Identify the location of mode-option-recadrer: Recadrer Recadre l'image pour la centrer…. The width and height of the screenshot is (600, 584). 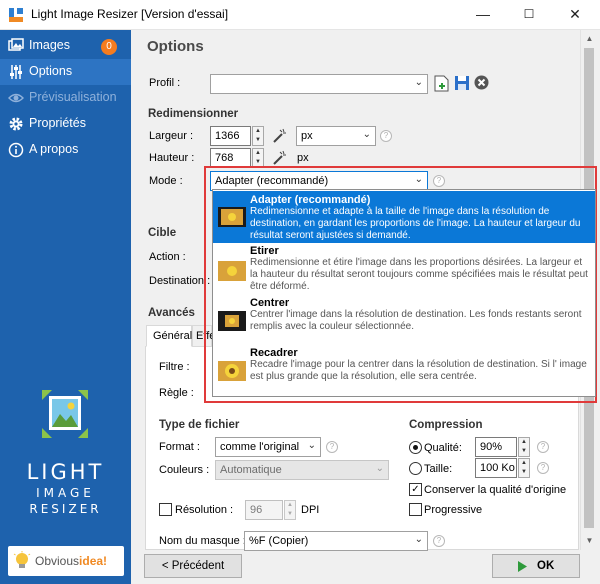
(404, 371).